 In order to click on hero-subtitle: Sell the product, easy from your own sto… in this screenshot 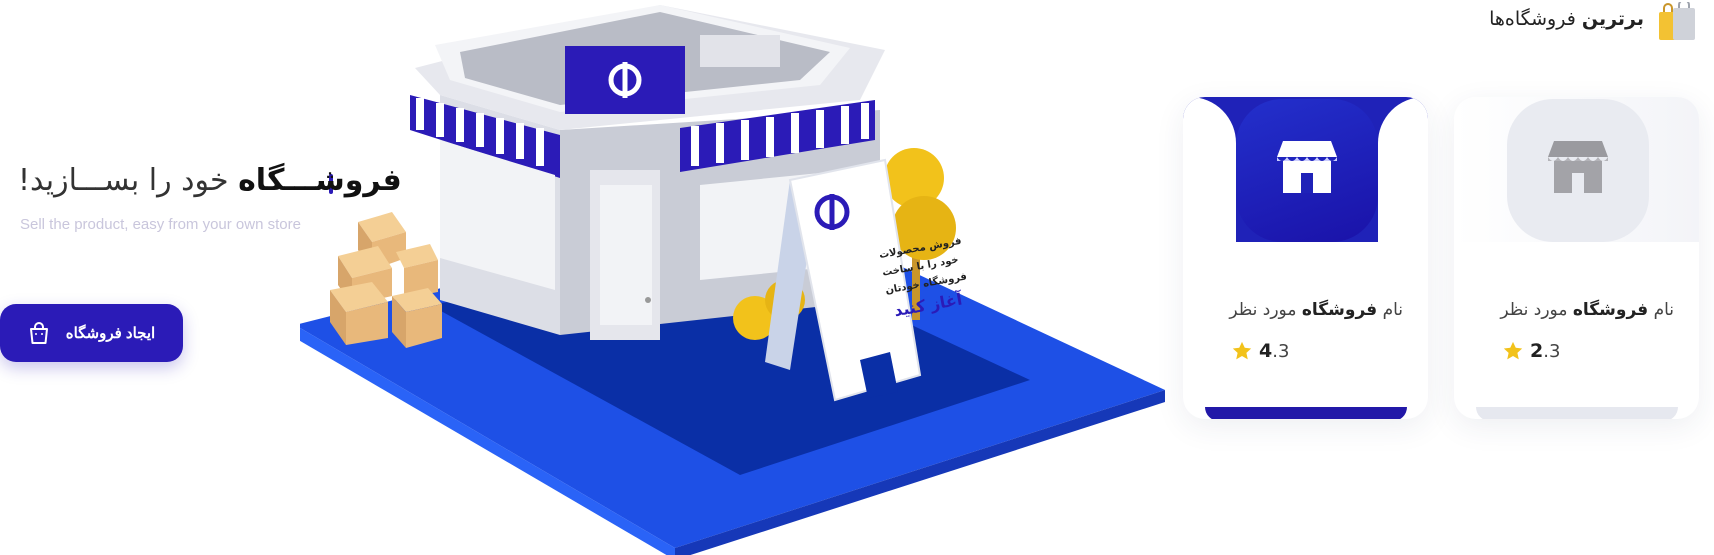, I will do `click(160, 224)`.